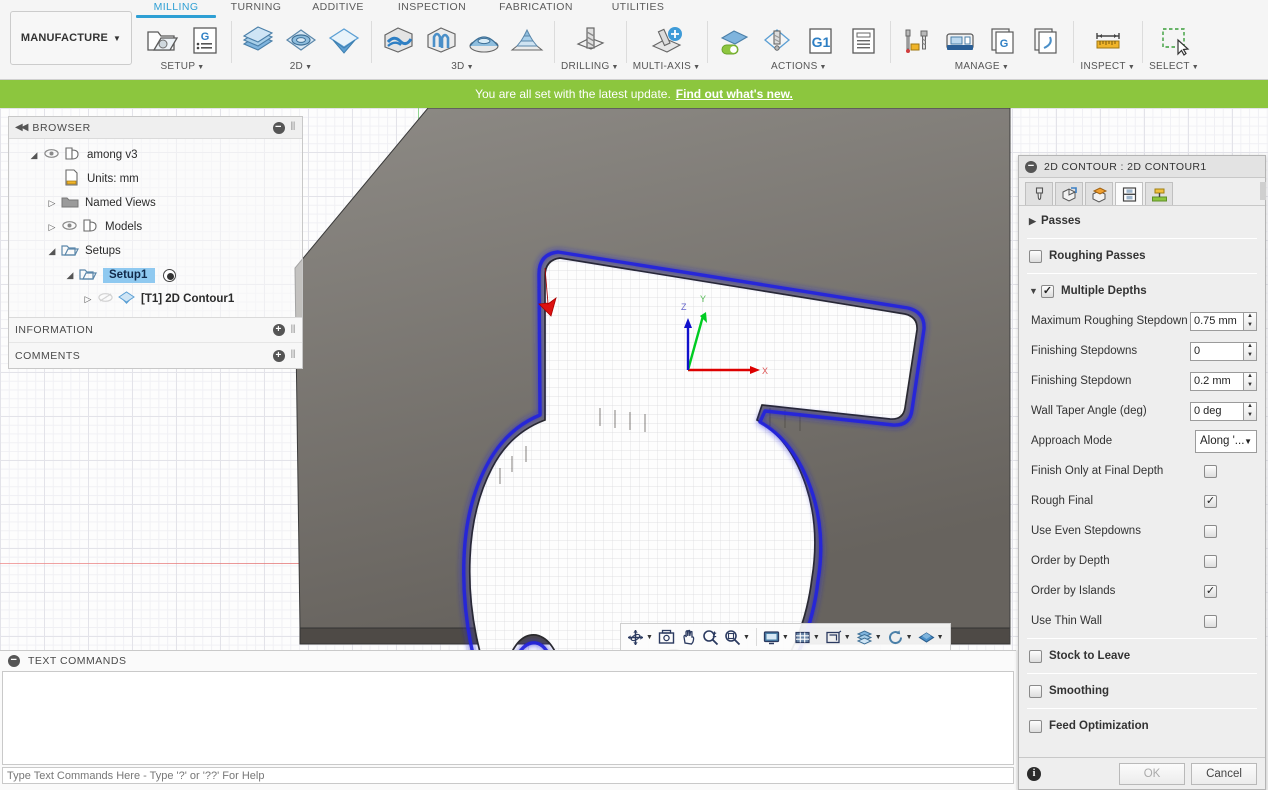 This screenshot has width=1268, height=790. What do you see at coordinates (1035, 221) in the screenshot?
I see `disclosure-triangle-right-icon: ▶` at bounding box center [1035, 221].